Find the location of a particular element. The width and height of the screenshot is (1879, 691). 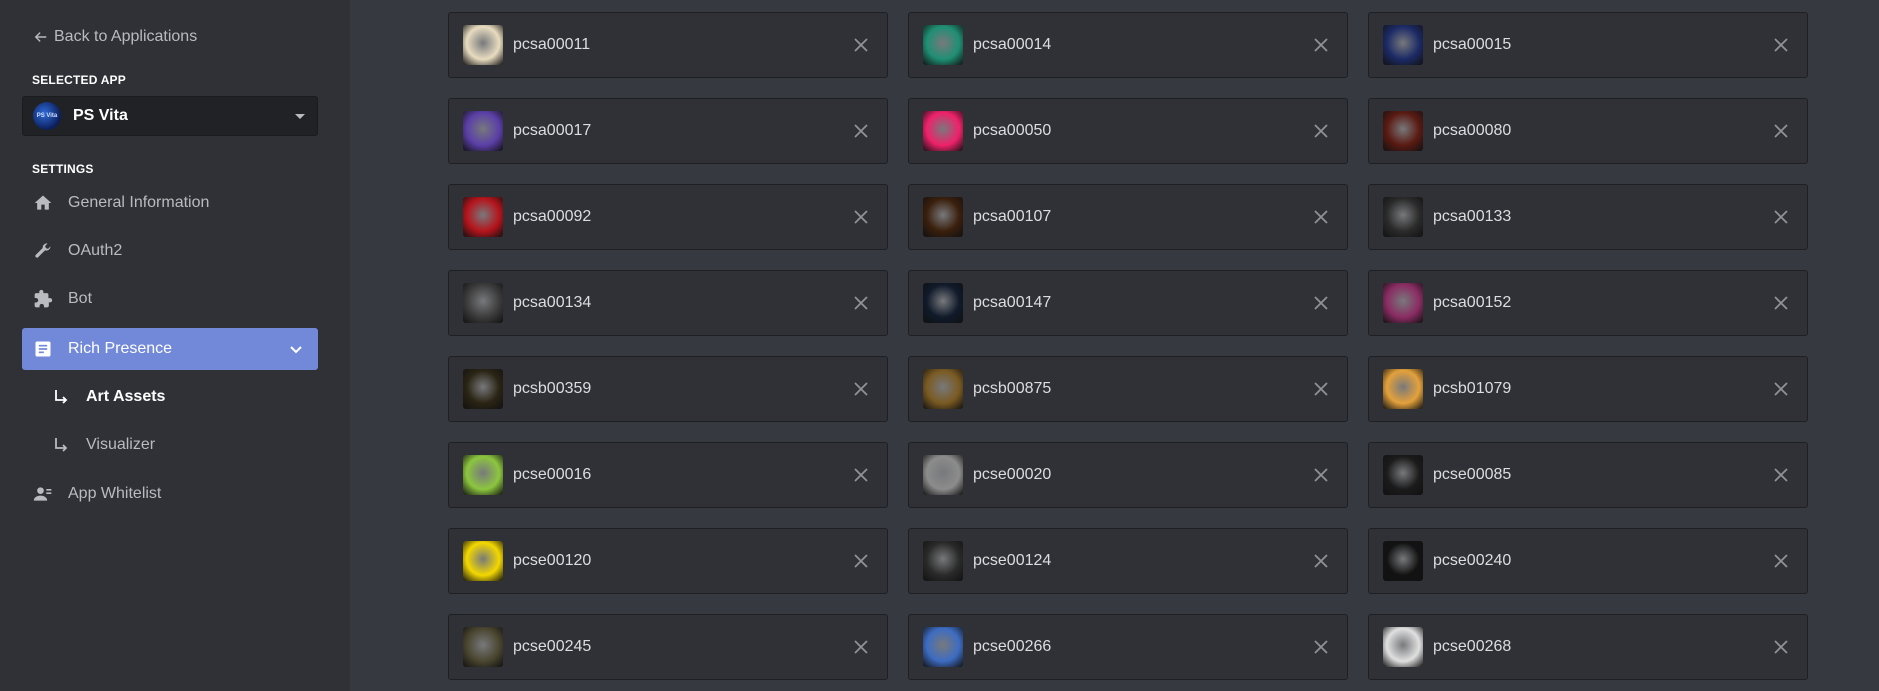

asset-card: pcsa00107 is located at coordinates (1128, 217).